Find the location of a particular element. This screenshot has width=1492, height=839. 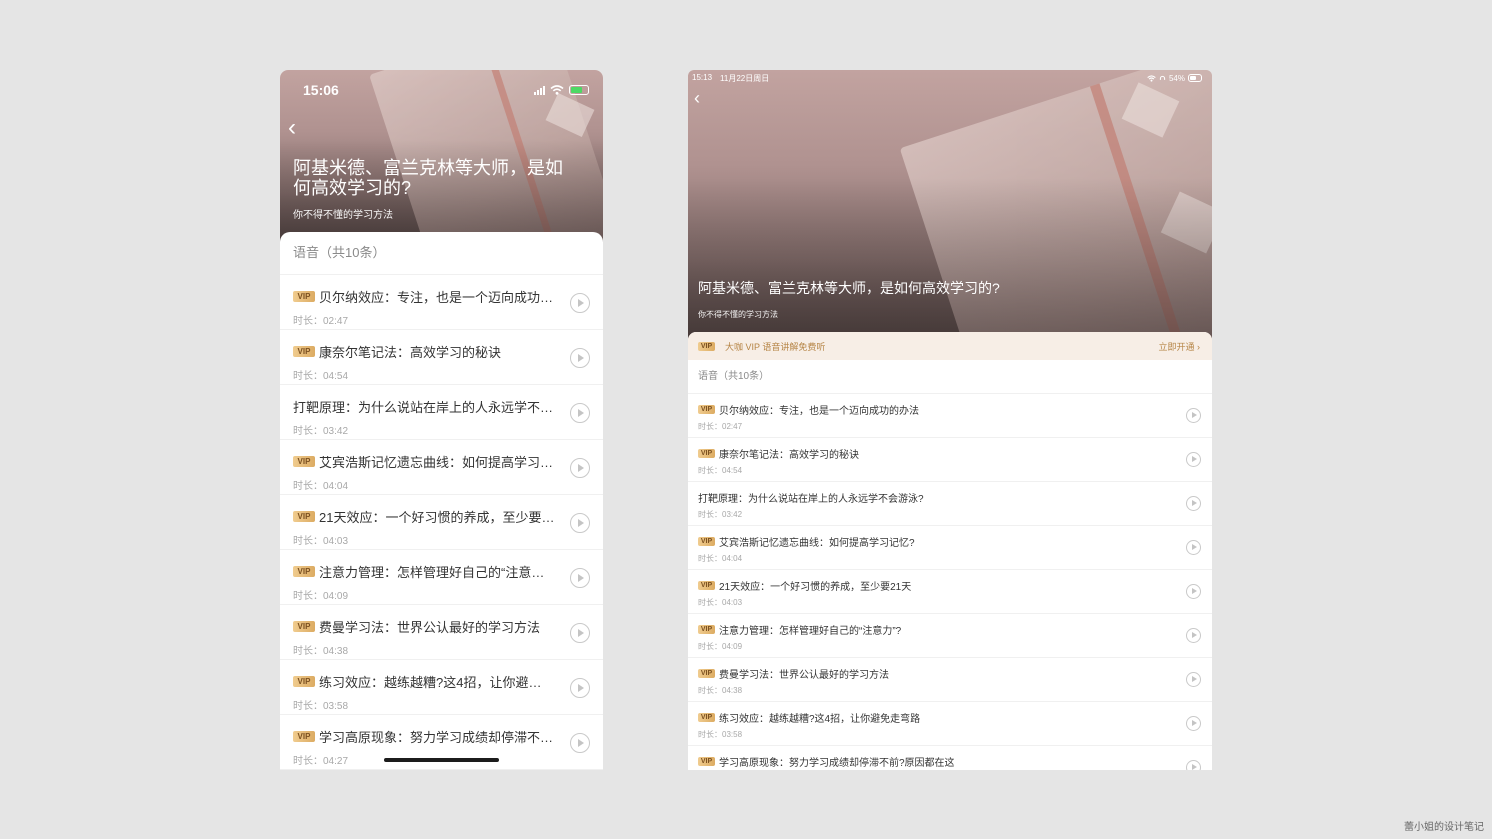

audio-list-item: VIP 练习效应：越练越糟?这4招，让你避… 时长：03:58 is located at coordinates (441, 687).